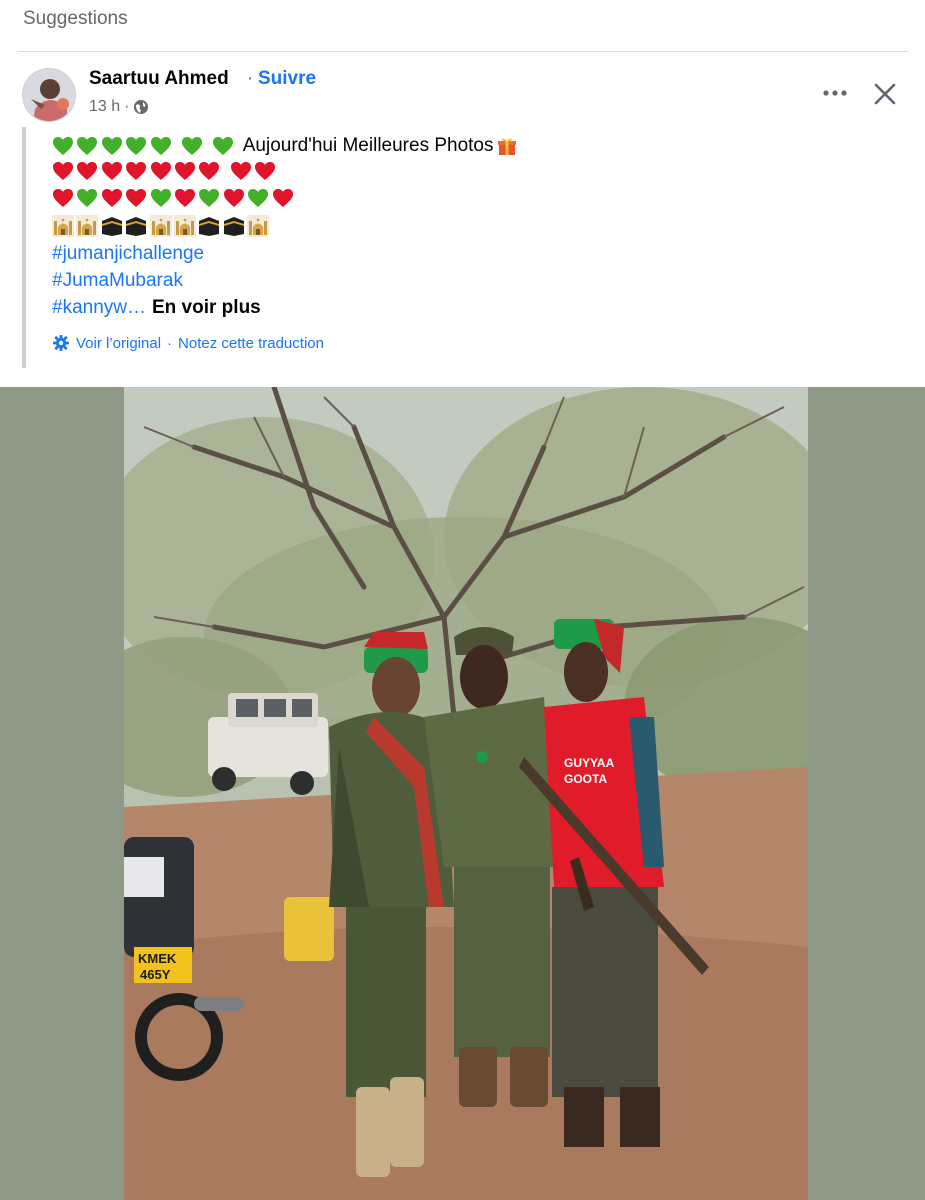 This screenshot has width=925, height=1200. What do you see at coordinates (589, 763) in the screenshot?
I see `shirt-text-1: GUYYAA` at bounding box center [589, 763].